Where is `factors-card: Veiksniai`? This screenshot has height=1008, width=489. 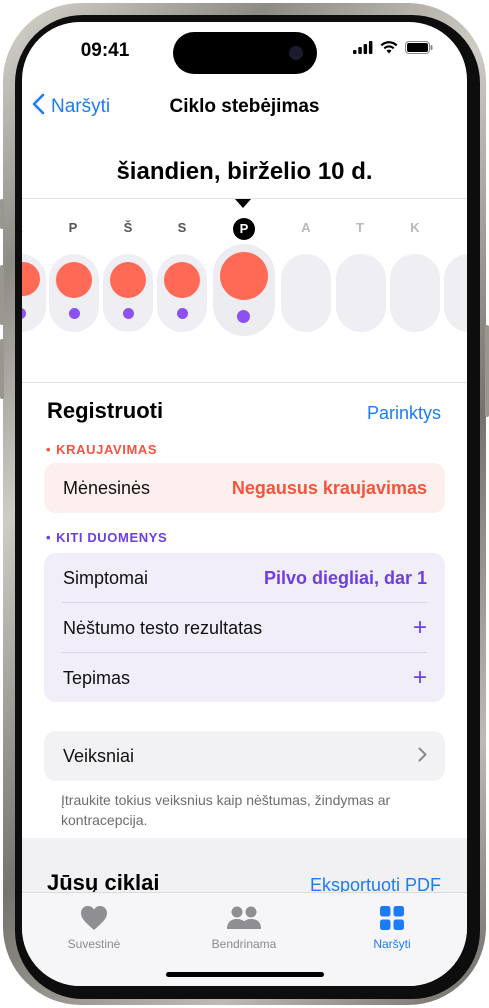
factors-card: Veiksniai is located at coordinates (244, 756).